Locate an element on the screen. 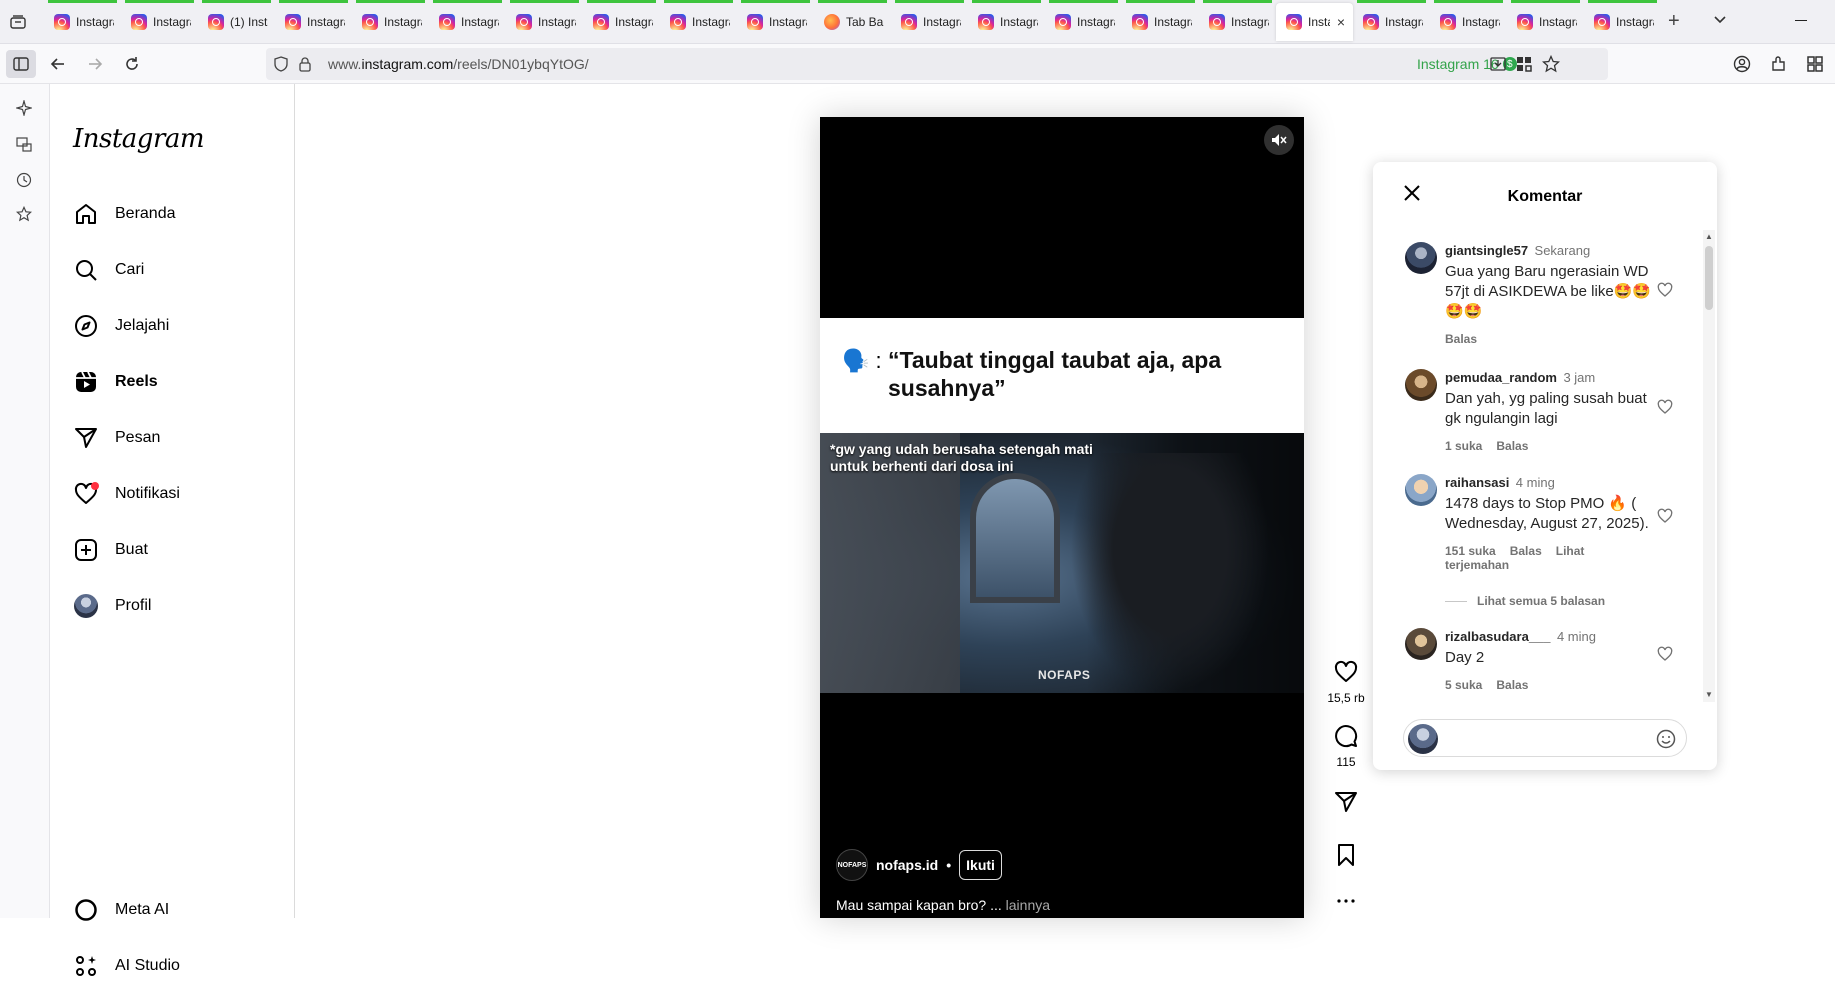  sidebar-toggle-icon is located at coordinates (21, 64).